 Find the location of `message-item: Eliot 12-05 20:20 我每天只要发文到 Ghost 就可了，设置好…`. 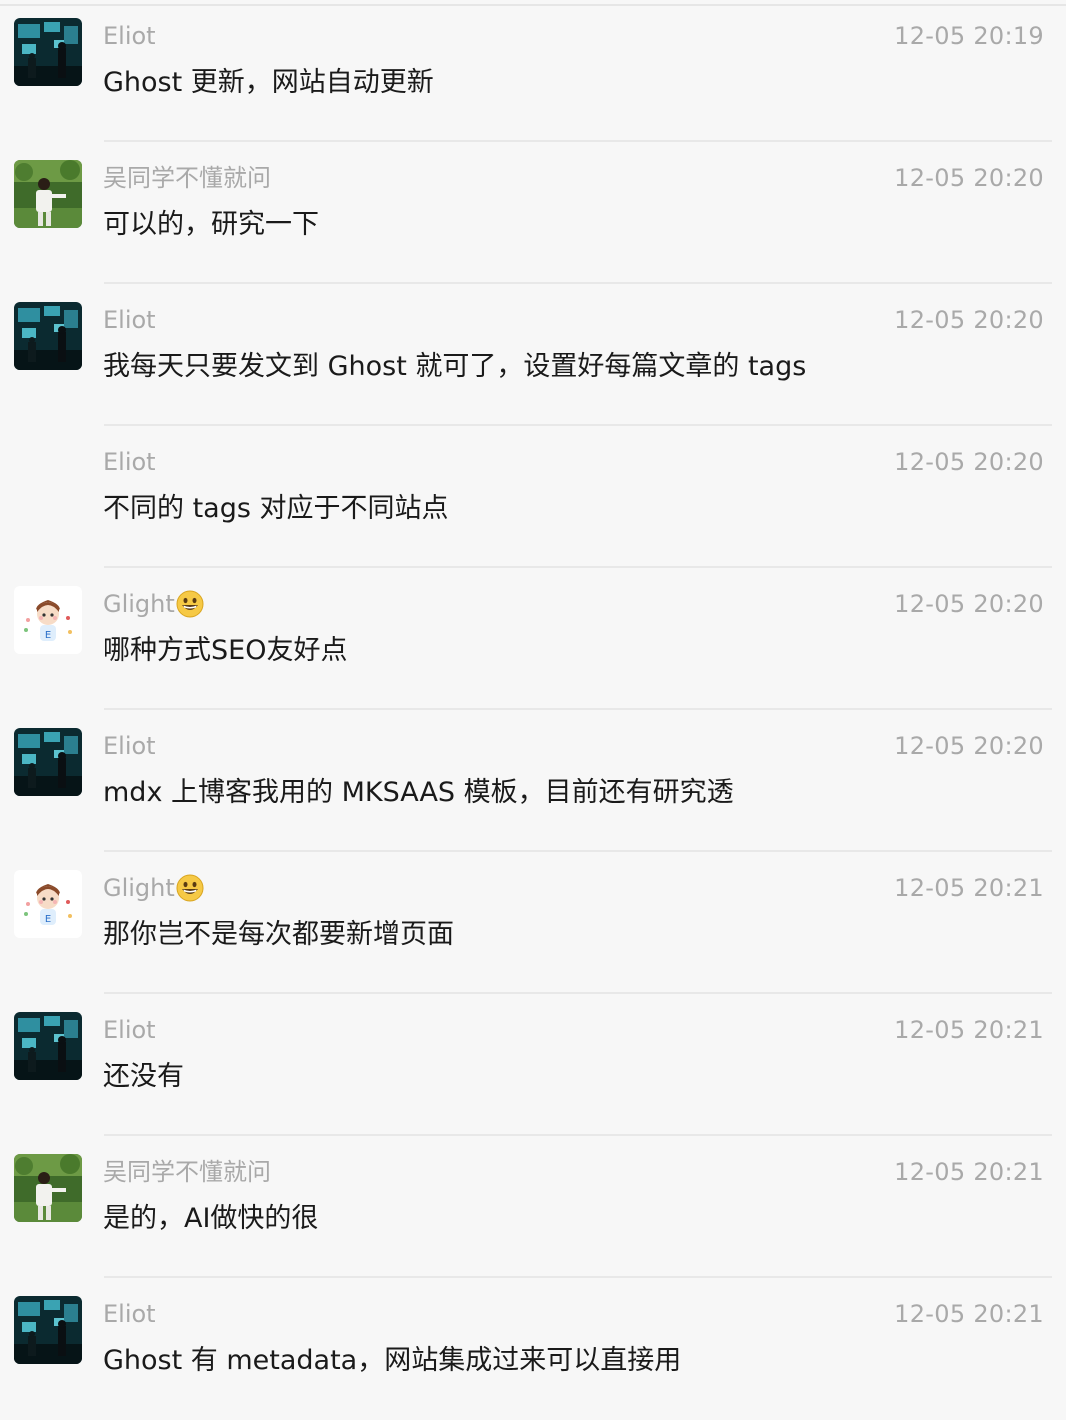

message-item: Eliot 12-05 20:20 我每天只要发文到 Ghost 就可了，设置好… is located at coordinates (533, 355).